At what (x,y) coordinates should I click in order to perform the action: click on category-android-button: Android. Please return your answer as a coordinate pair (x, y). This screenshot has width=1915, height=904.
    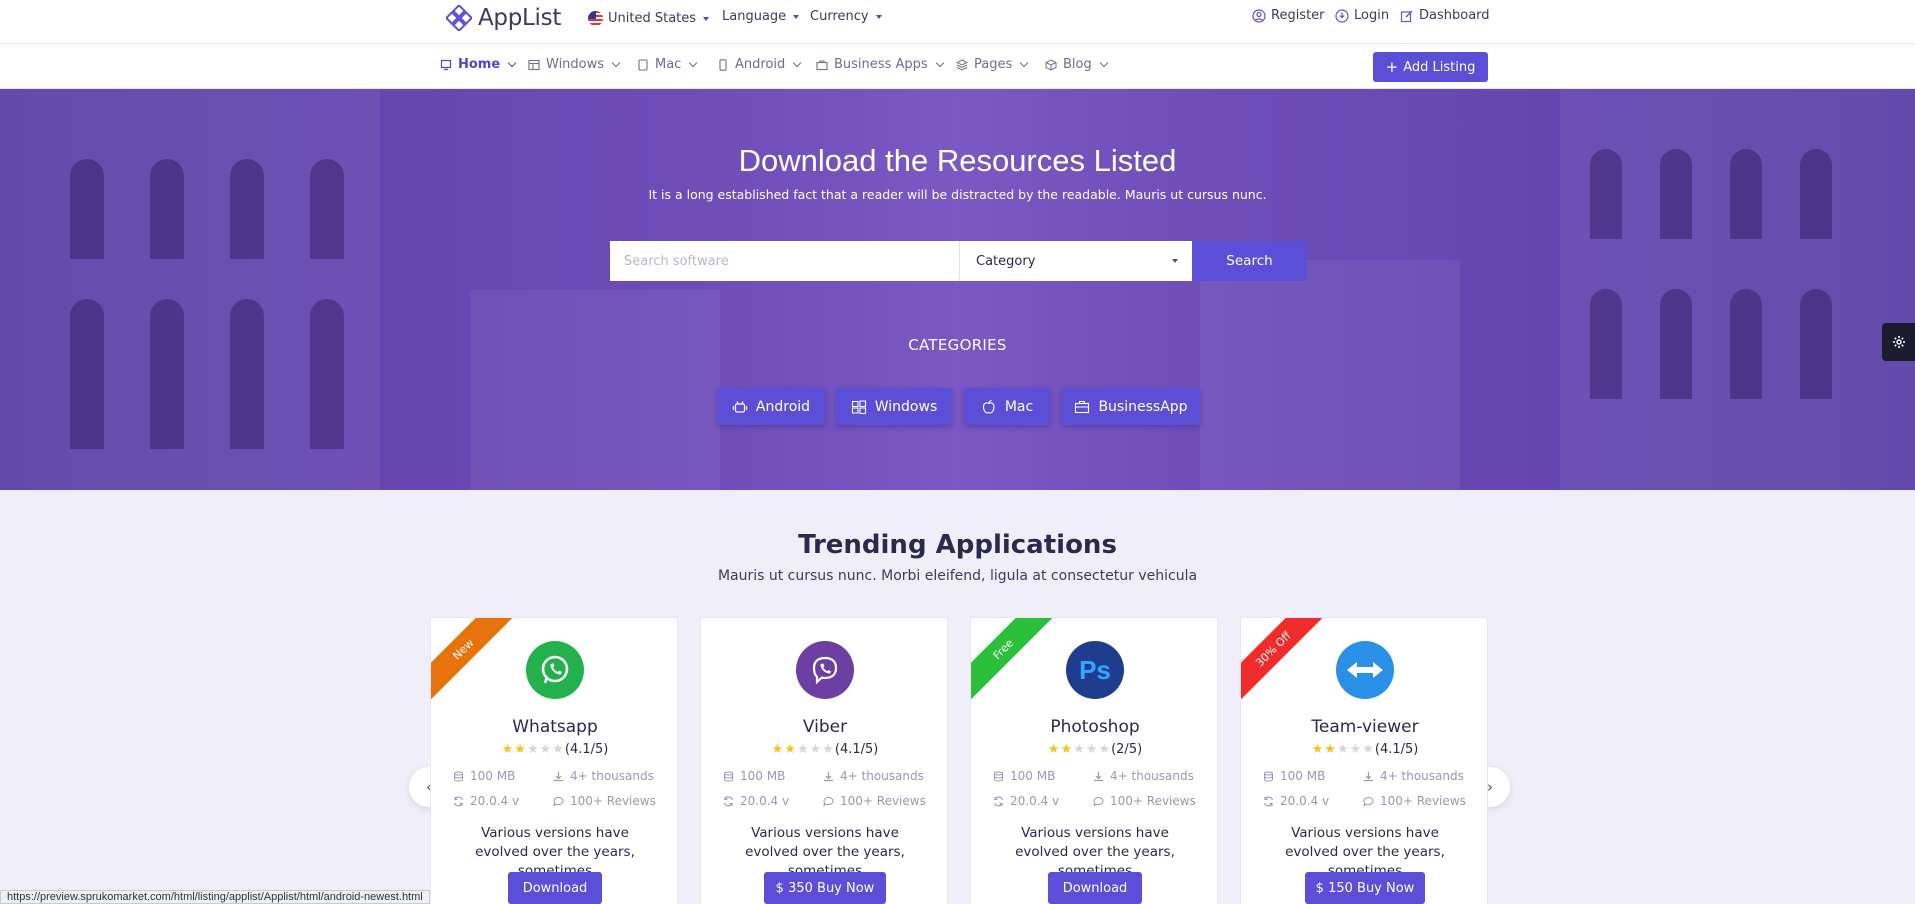
    Looking at the image, I should click on (771, 406).